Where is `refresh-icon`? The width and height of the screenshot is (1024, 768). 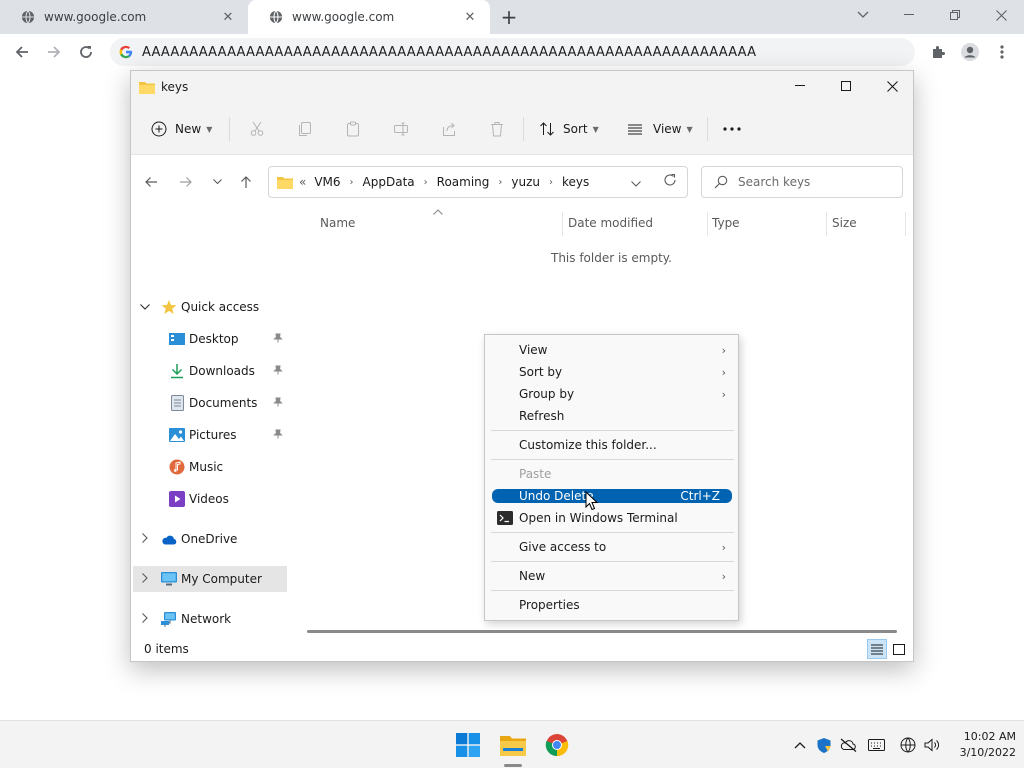
refresh-icon is located at coordinates (670, 181).